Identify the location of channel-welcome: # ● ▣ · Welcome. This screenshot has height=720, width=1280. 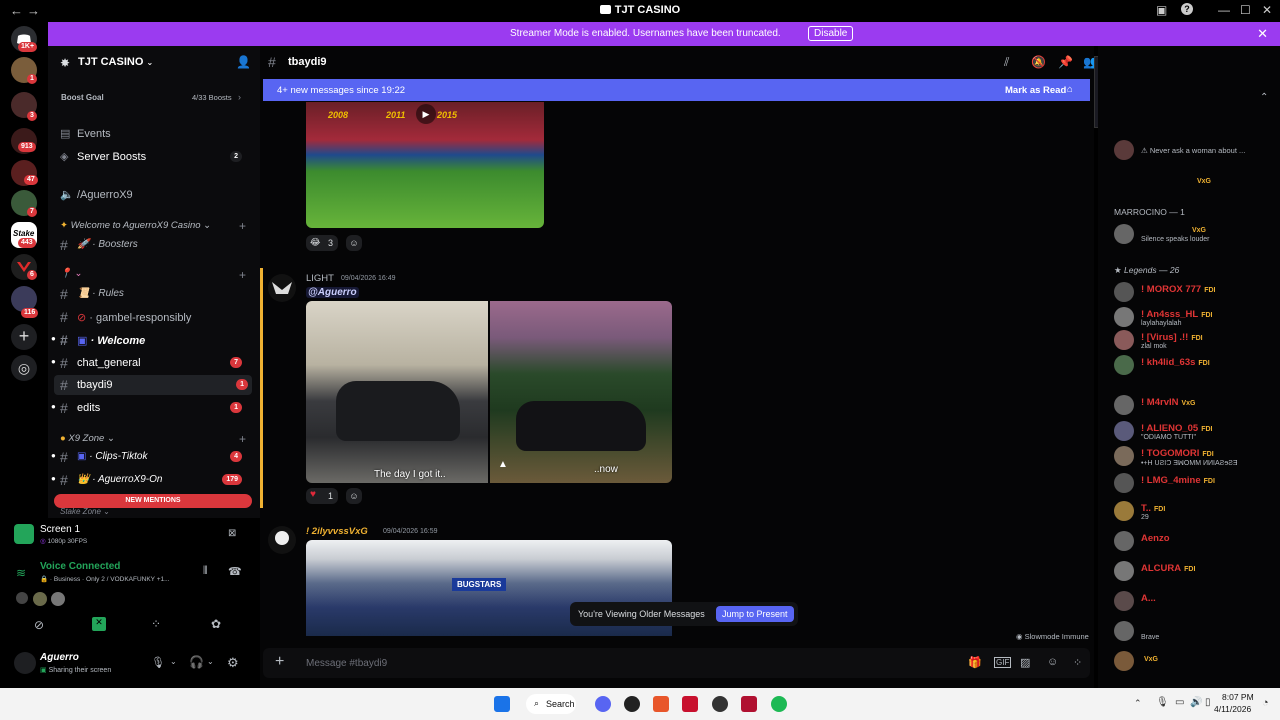
(150, 340).